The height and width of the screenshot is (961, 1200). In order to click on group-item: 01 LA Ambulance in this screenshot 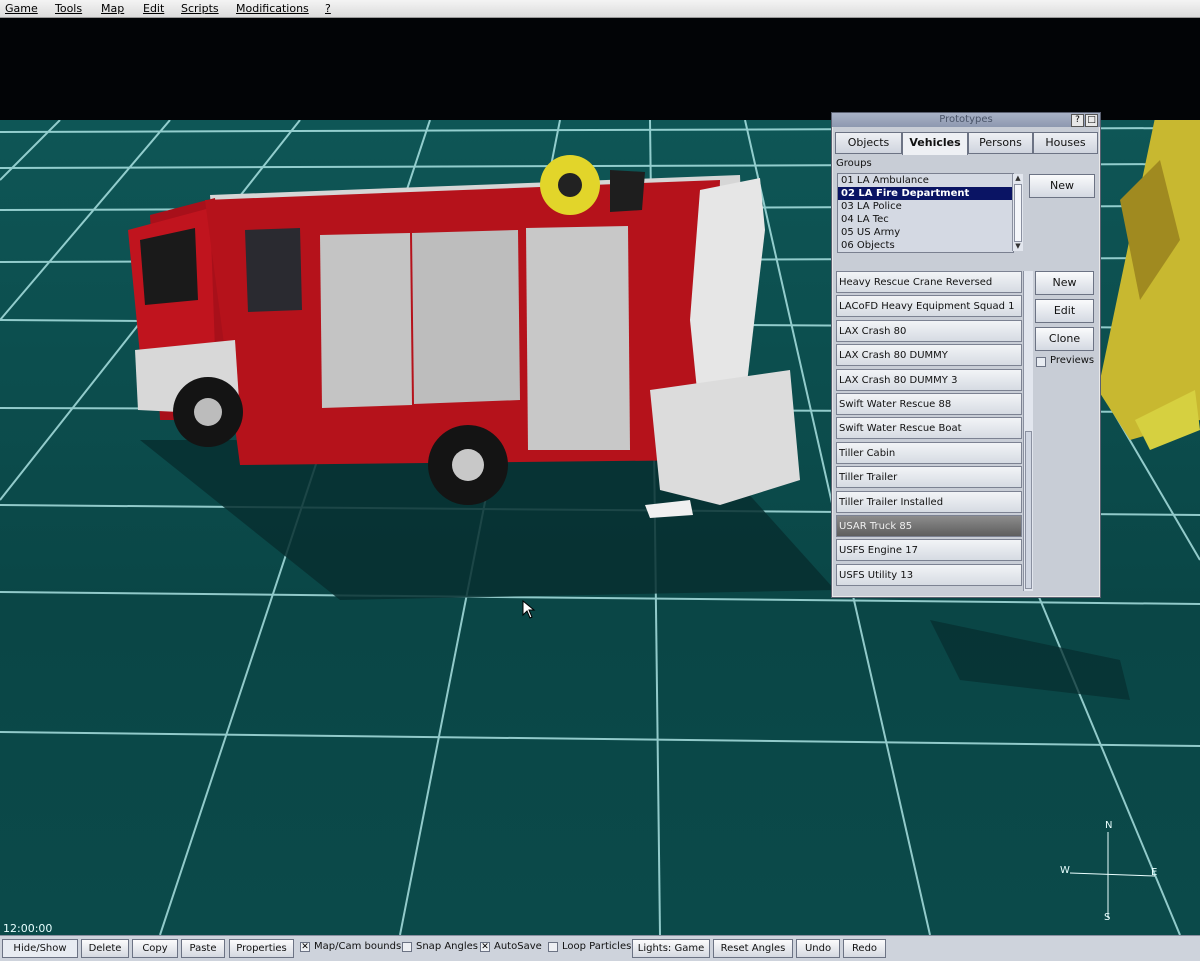, I will do `click(925, 180)`.